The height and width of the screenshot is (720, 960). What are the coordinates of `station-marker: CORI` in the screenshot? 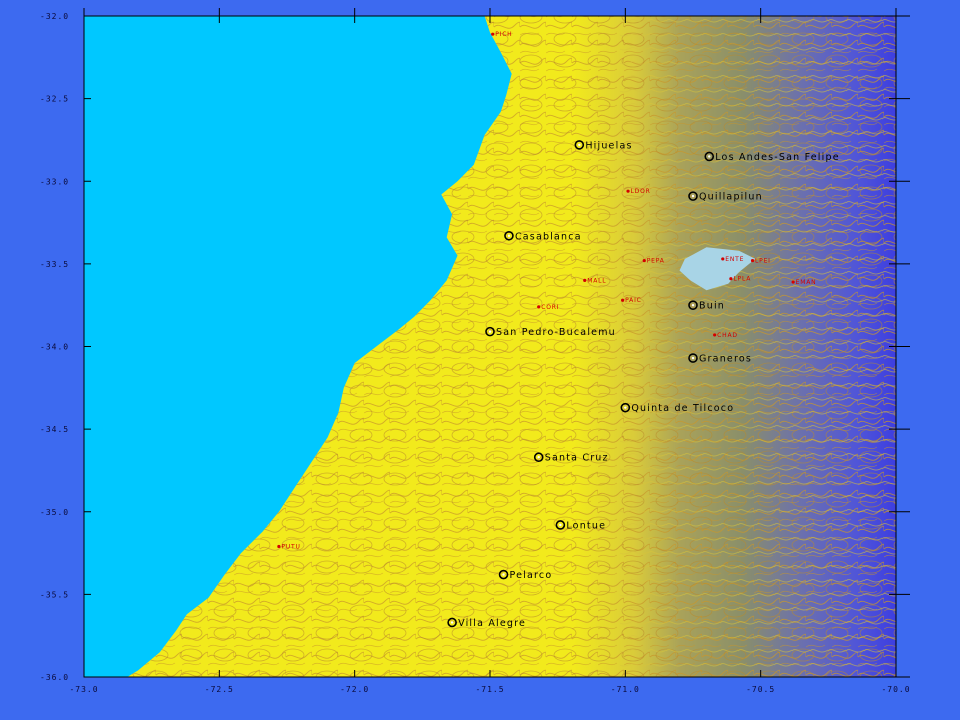 It's located at (548, 307).